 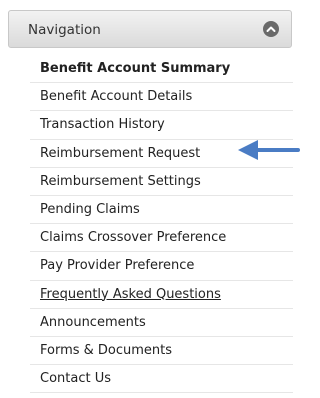 I want to click on nav-item-benefit-account-details: Benefit Account Details, so click(x=161, y=97).